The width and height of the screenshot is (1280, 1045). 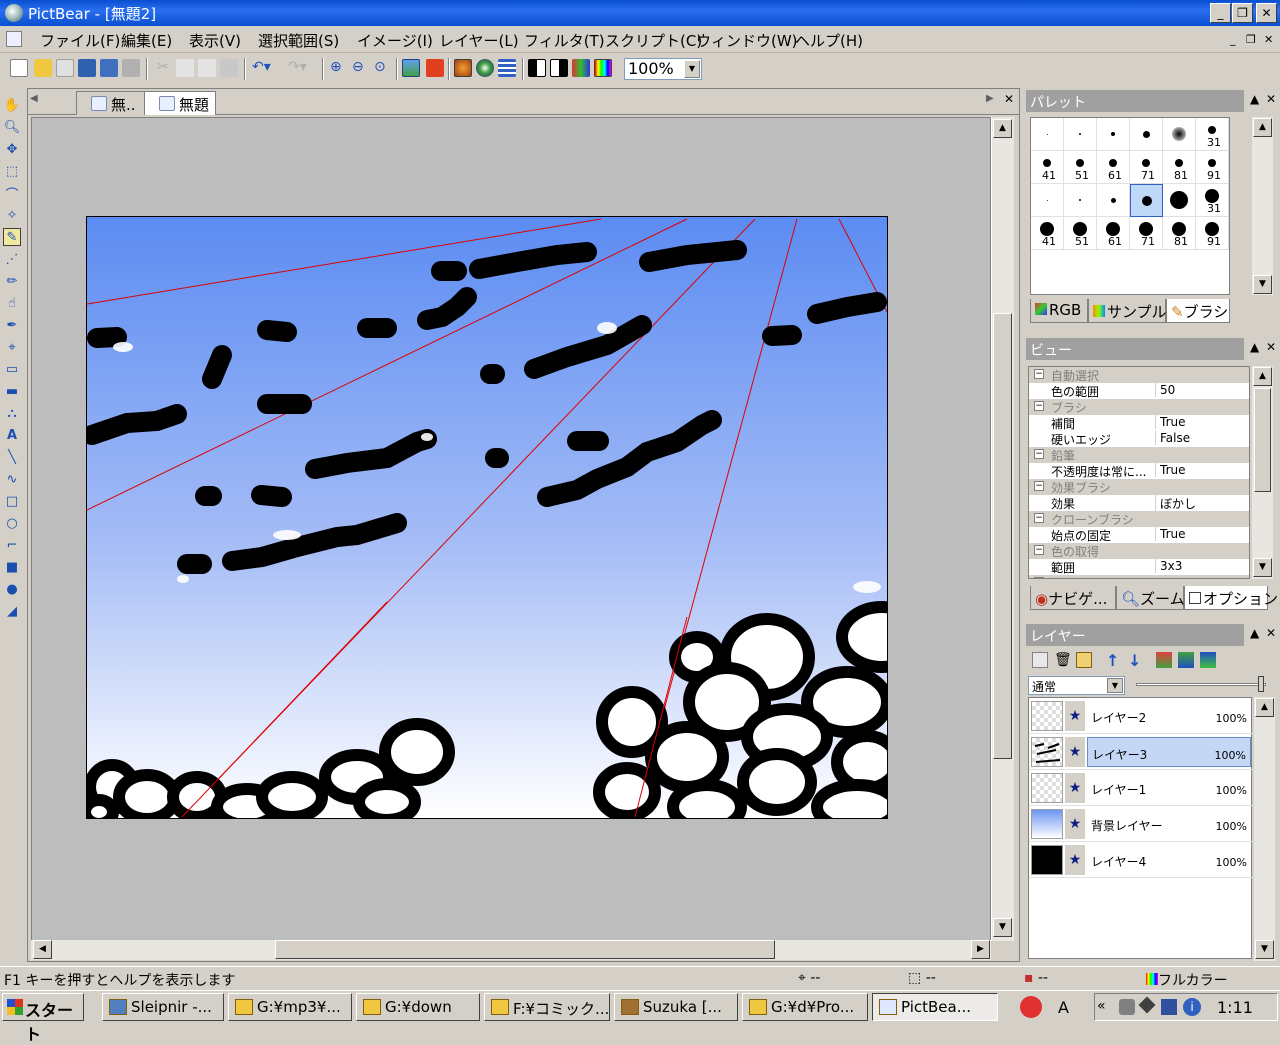 I want to click on polyline-tool-icon: ⌐, so click(x=12, y=545).